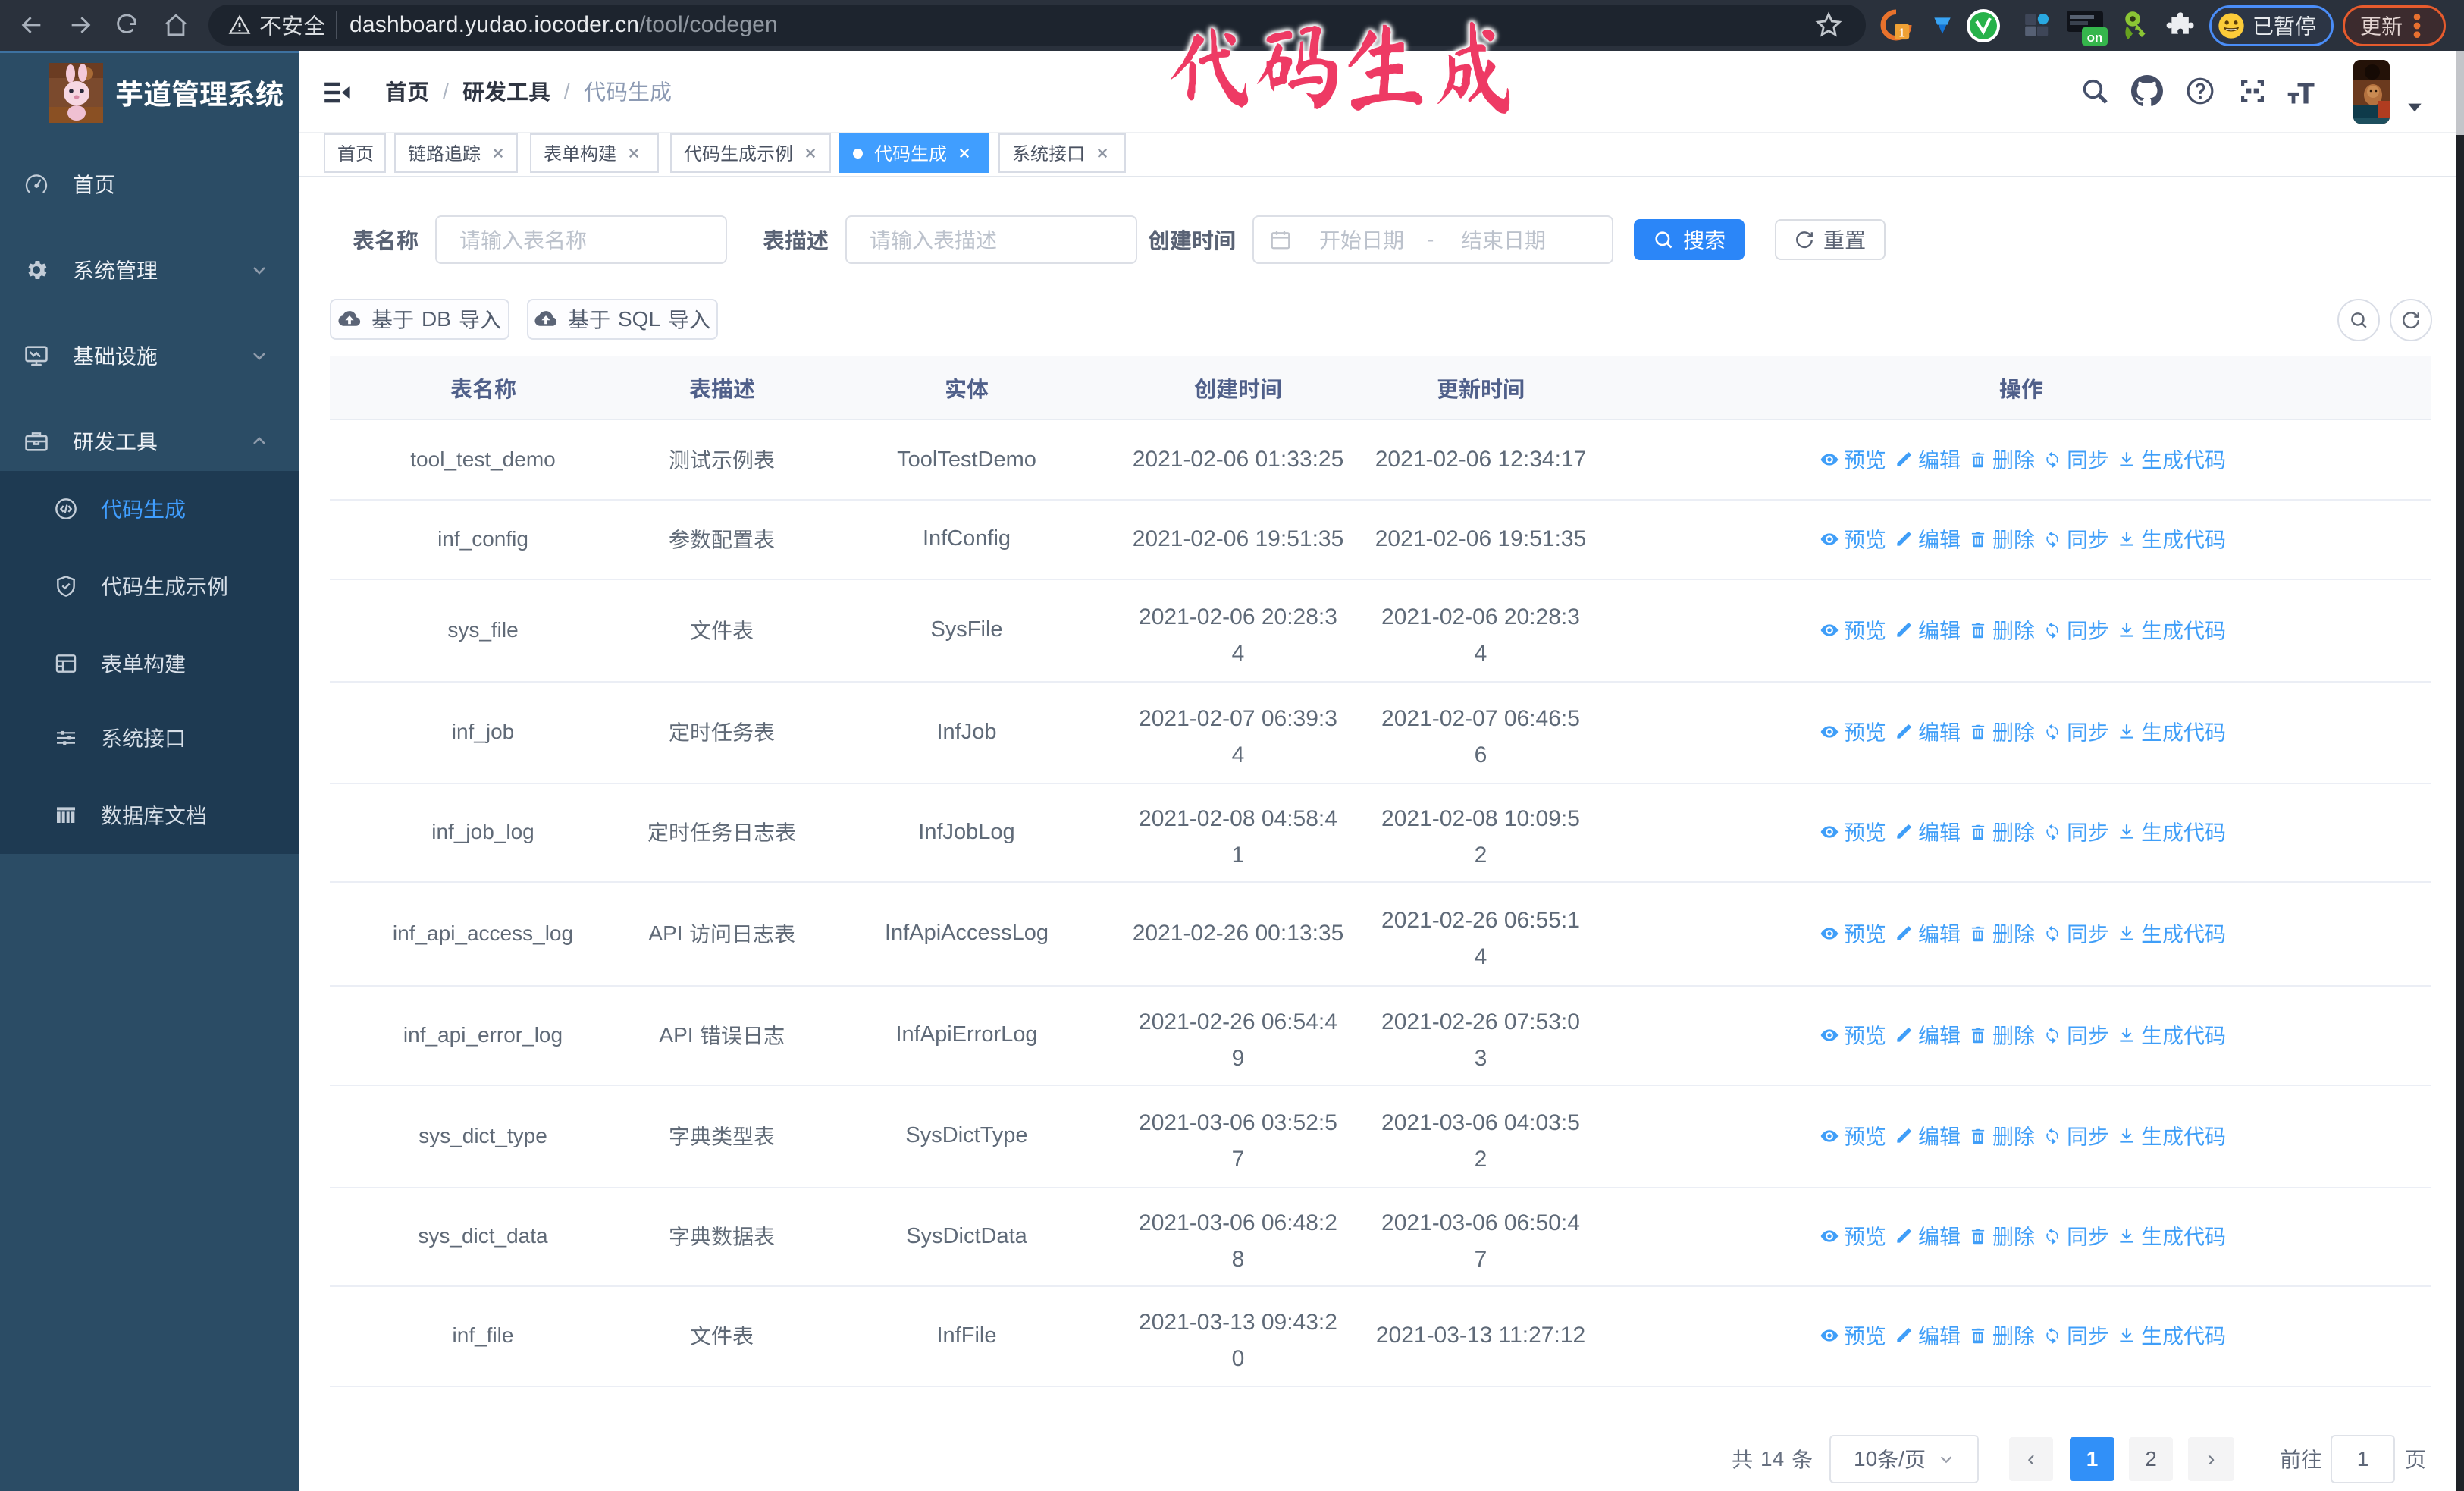  I want to click on svg-text: on, so click(2095, 37).